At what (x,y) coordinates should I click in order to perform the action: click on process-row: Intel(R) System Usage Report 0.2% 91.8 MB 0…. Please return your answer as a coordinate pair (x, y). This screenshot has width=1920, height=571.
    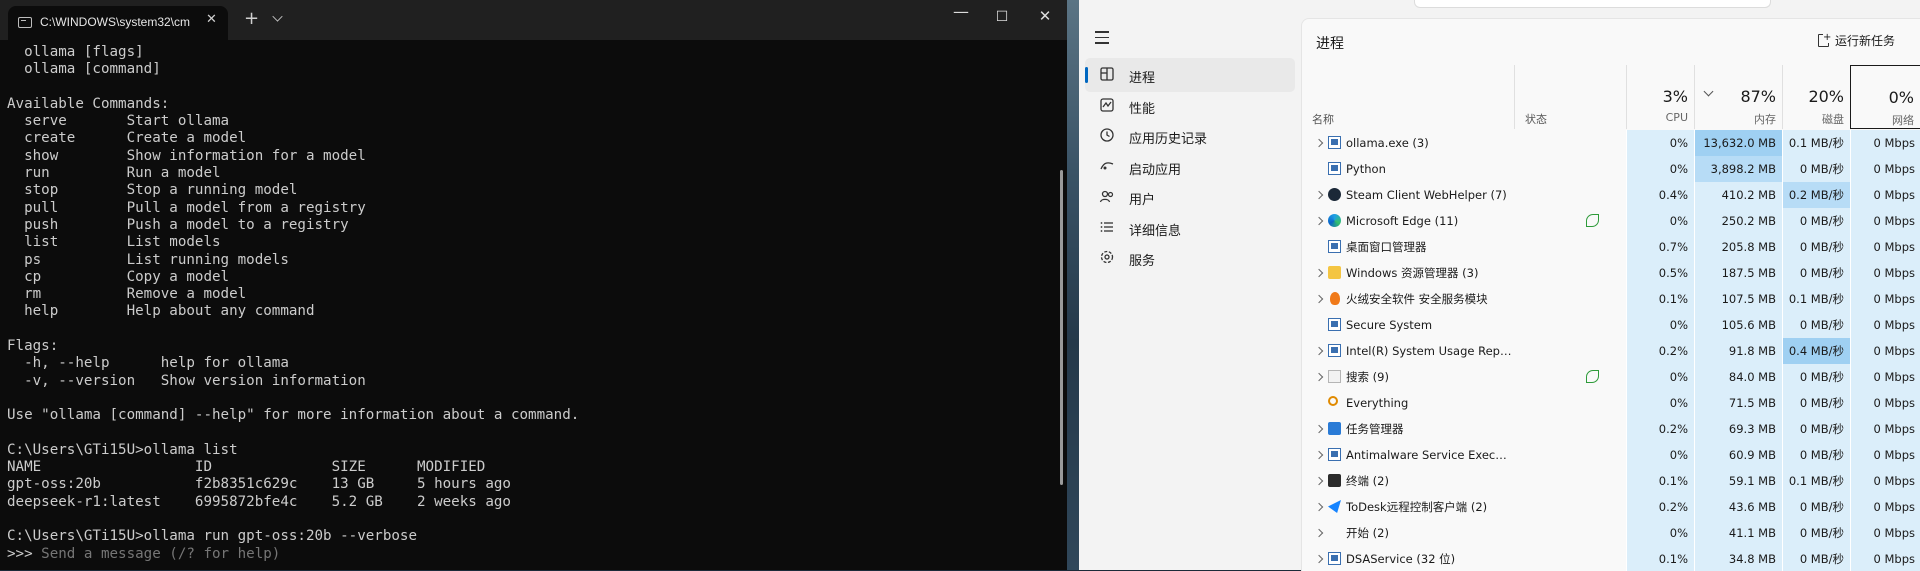
    Looking at the image, I should click on (1611, 351).